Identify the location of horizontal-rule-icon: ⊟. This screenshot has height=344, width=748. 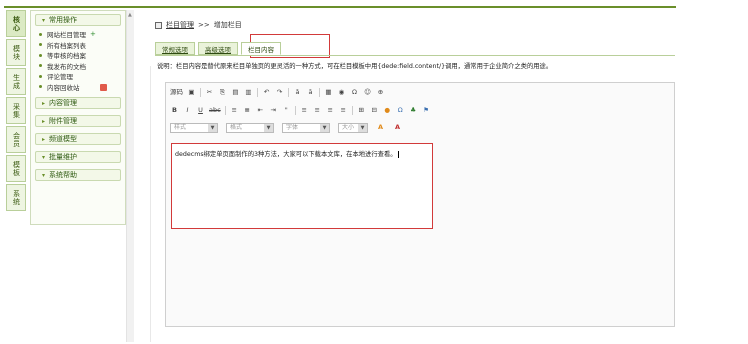
(374, 110).